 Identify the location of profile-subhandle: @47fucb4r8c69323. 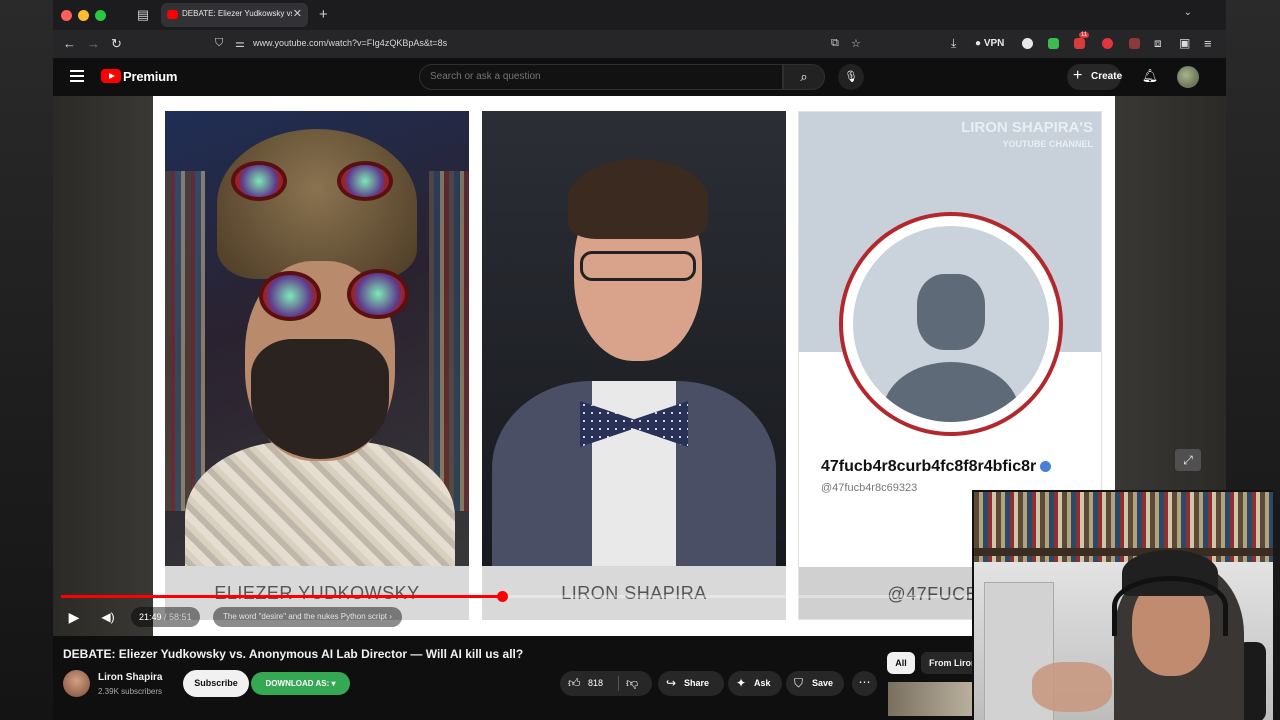
(869, 488).